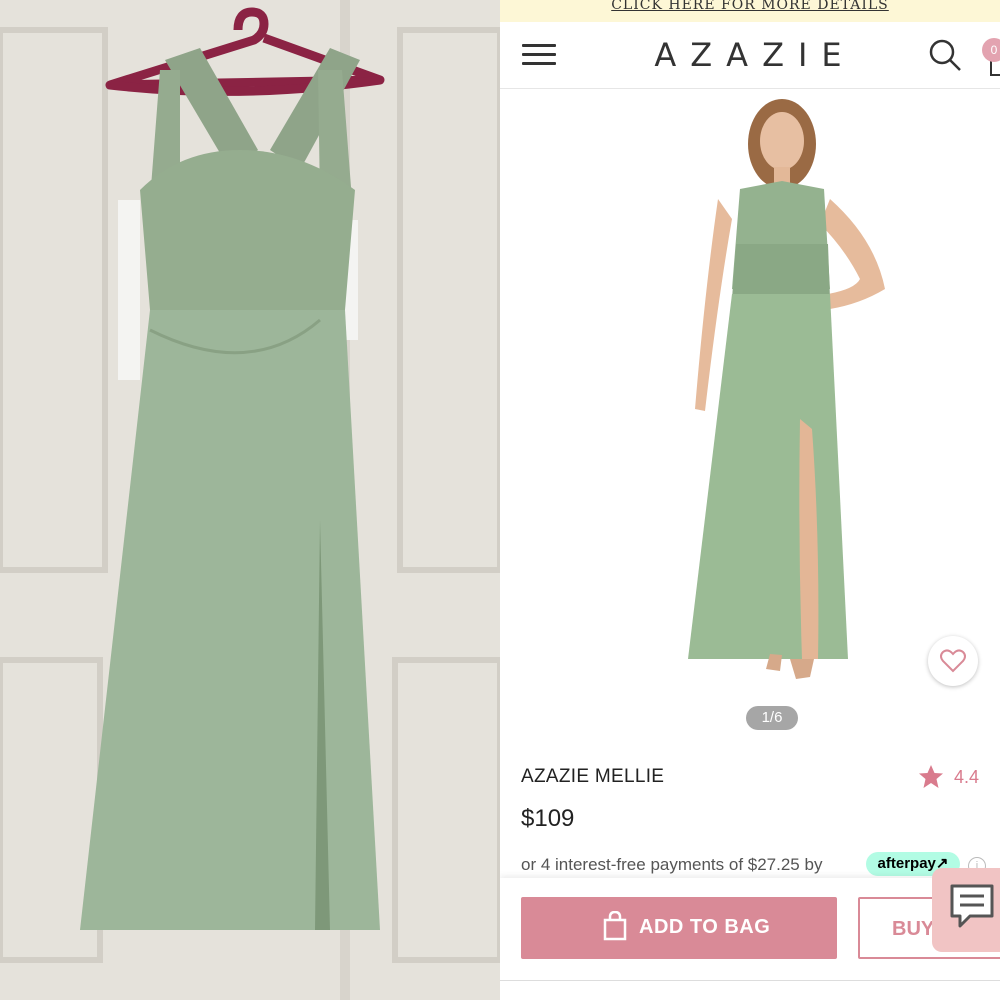 The width and height of the screenshot is (1000, 1000). What do you see at coordinates (548, 818) in the screenshot?
I see `product-price: $109` at bounding box center [548, 818].